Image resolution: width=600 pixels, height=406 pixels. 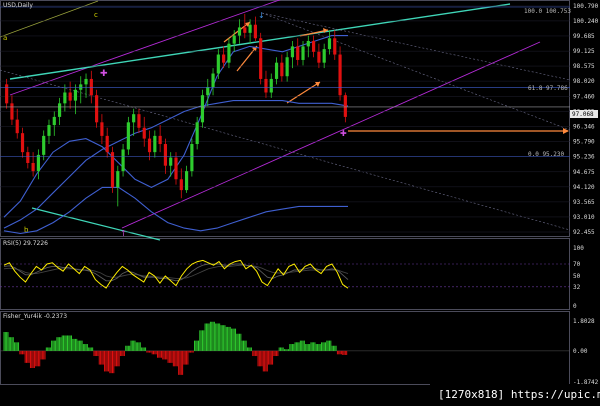 I want to click on rsi-tick-label: 32, so click(x=577, y=287).